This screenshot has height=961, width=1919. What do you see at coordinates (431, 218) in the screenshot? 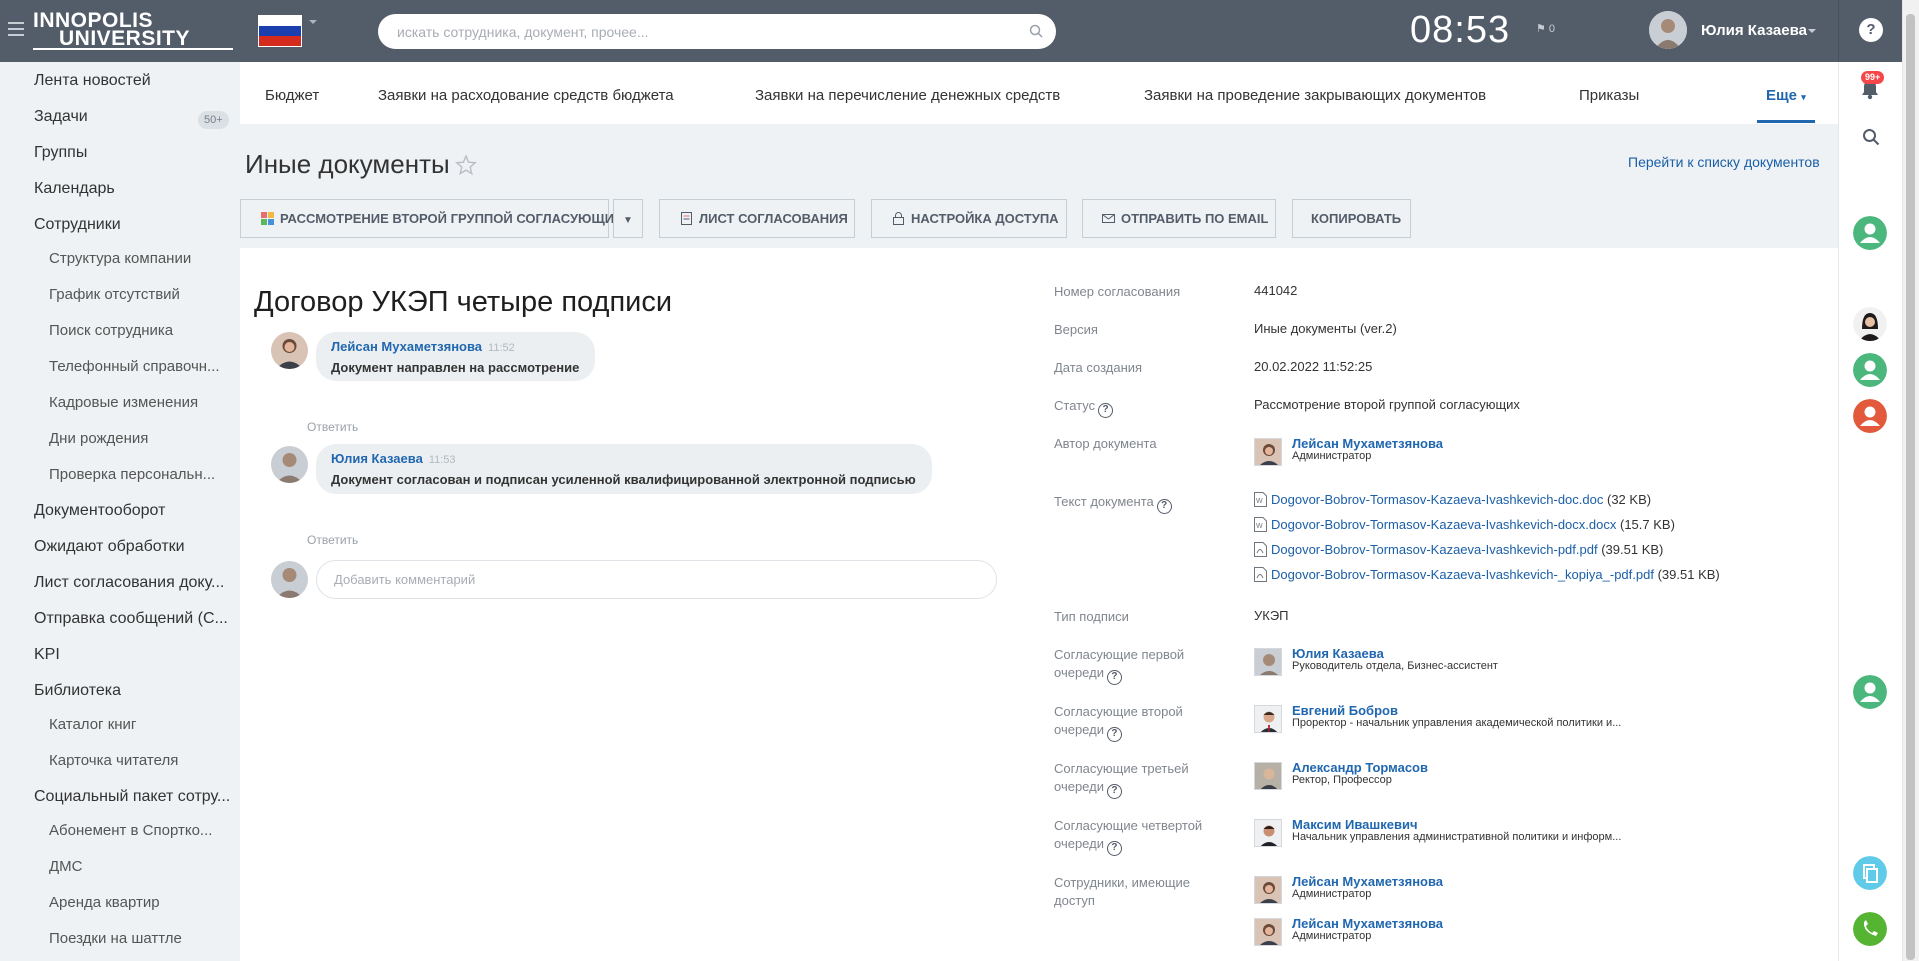
I see `review-status-button: Рассмотрение второй группой согласующих` at bounding box center [431, 218].